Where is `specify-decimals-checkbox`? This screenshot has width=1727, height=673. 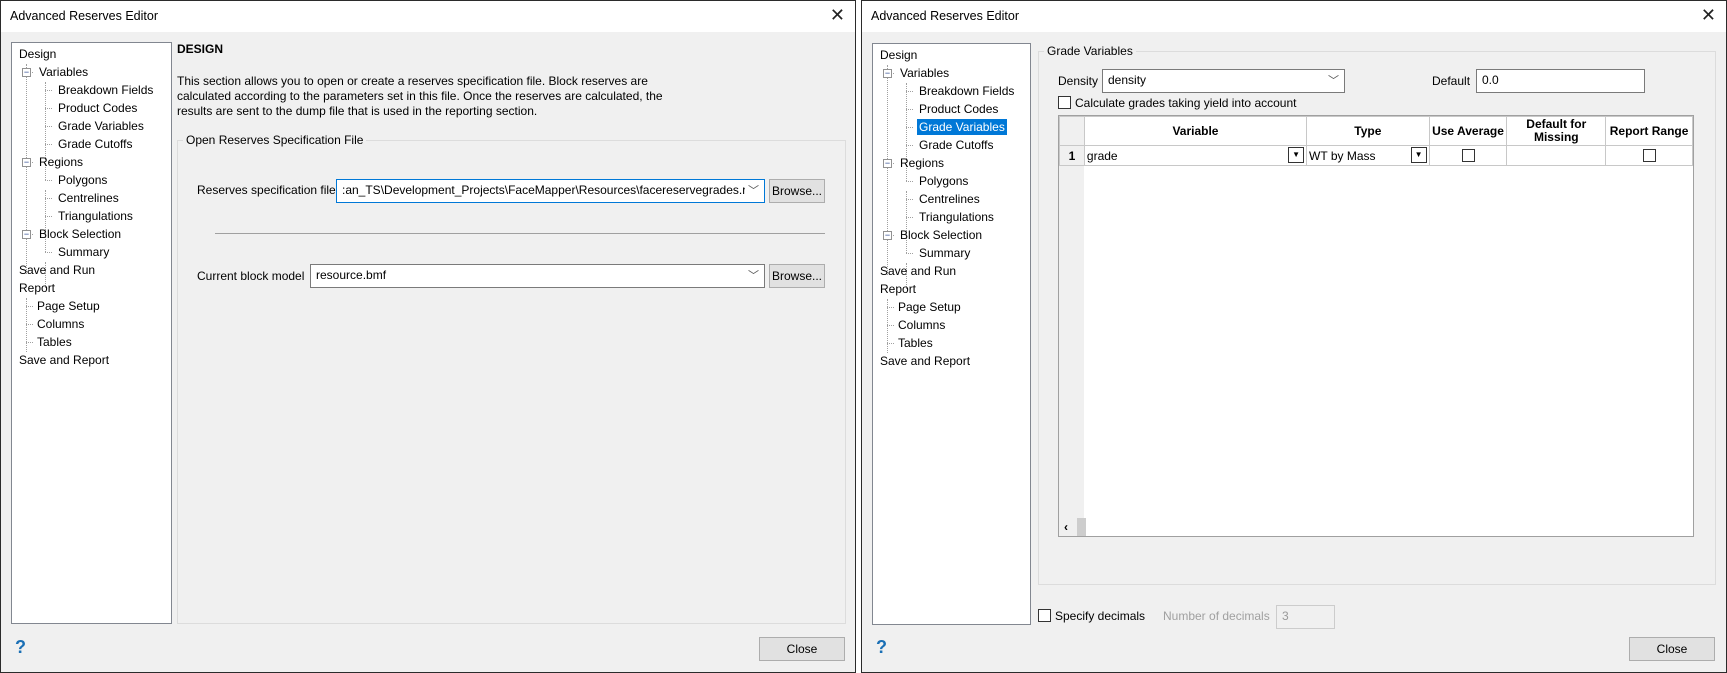
specify-decimals-checkbox is located at coordinates (1044, 615).